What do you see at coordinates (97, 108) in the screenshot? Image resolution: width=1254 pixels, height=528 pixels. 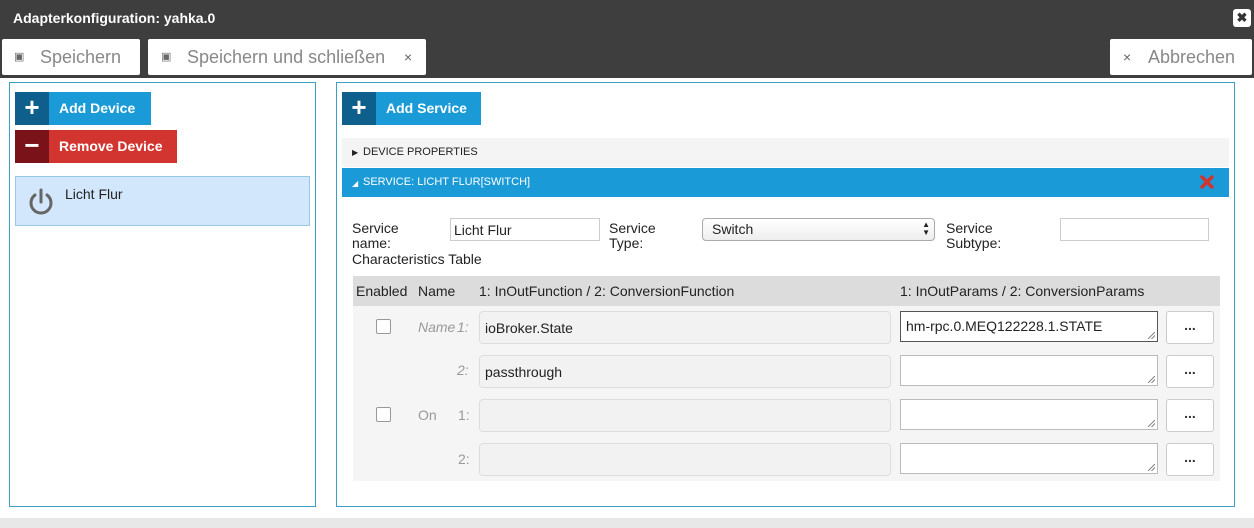 I see `add-device-label: Add Device` at bounding box center [97, 108].